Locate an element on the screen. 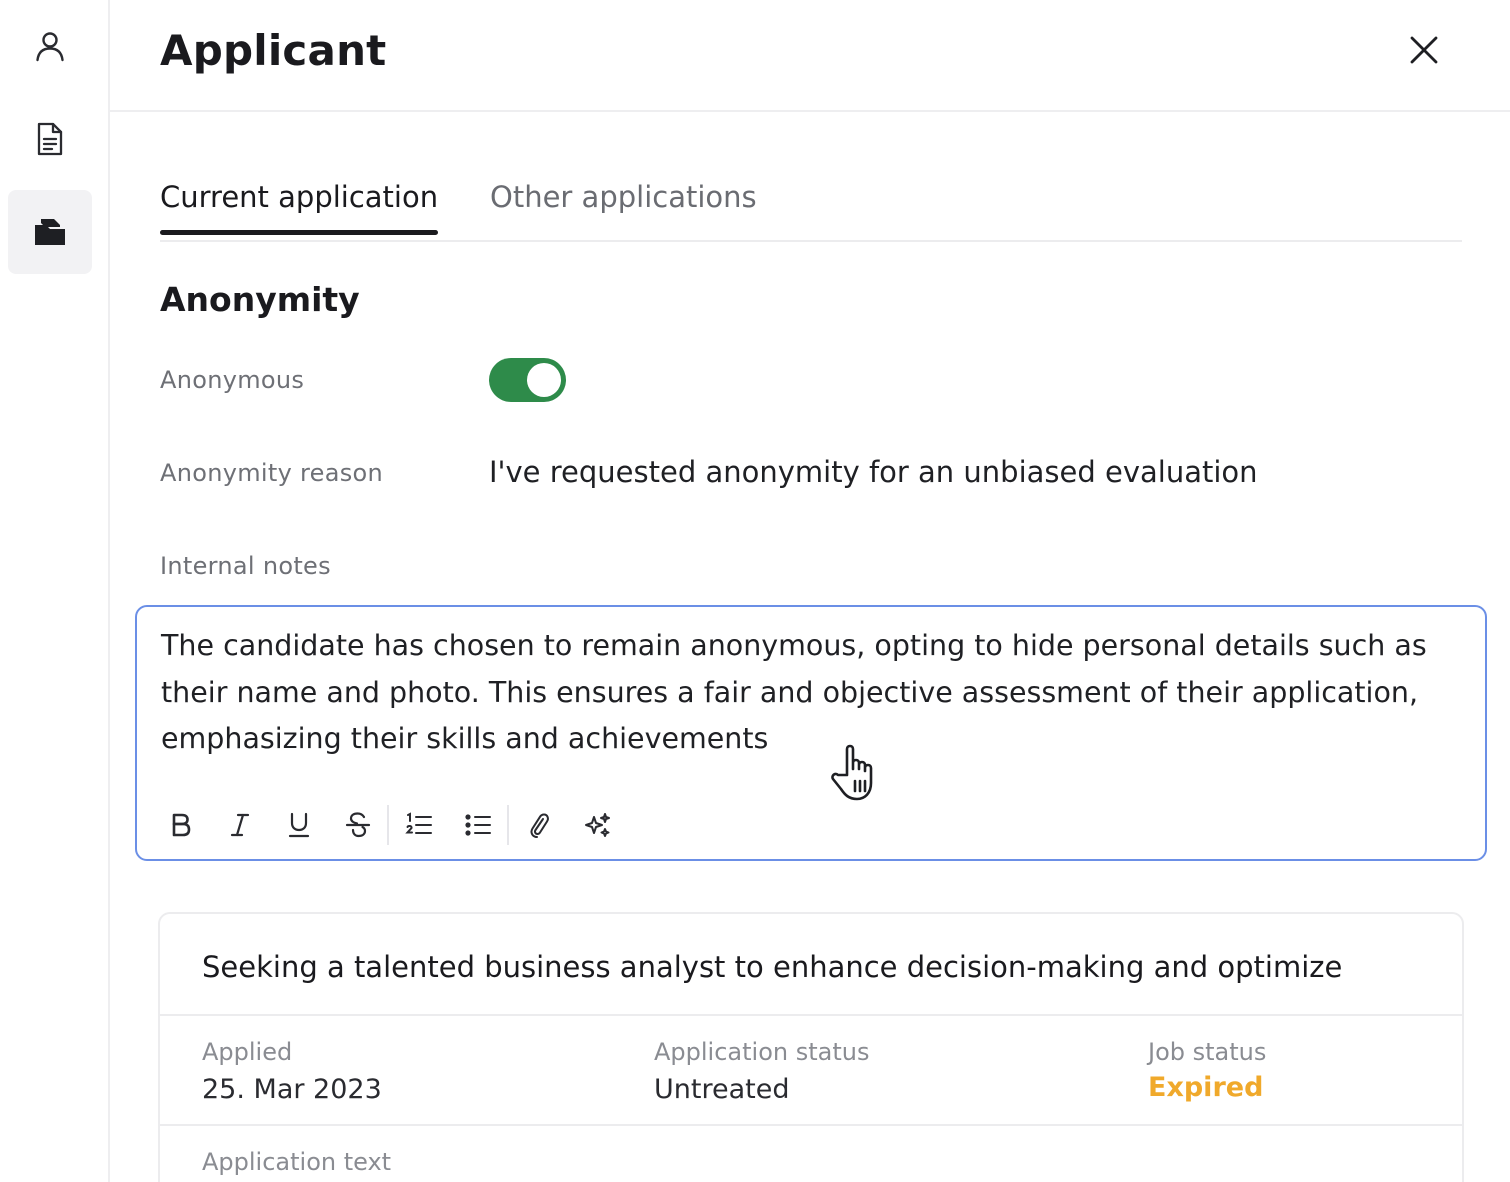 Image resolution: width=1510 pixels, height=1182 pixels. underline-icon is located at coordinates (298, 825).